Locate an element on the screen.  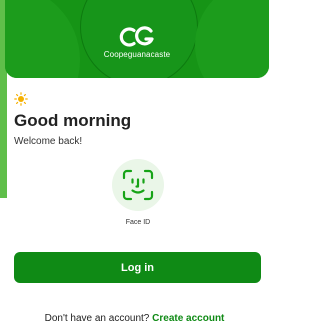
brand-name: Coopeguanacaste is located at coordinates (137, 54).